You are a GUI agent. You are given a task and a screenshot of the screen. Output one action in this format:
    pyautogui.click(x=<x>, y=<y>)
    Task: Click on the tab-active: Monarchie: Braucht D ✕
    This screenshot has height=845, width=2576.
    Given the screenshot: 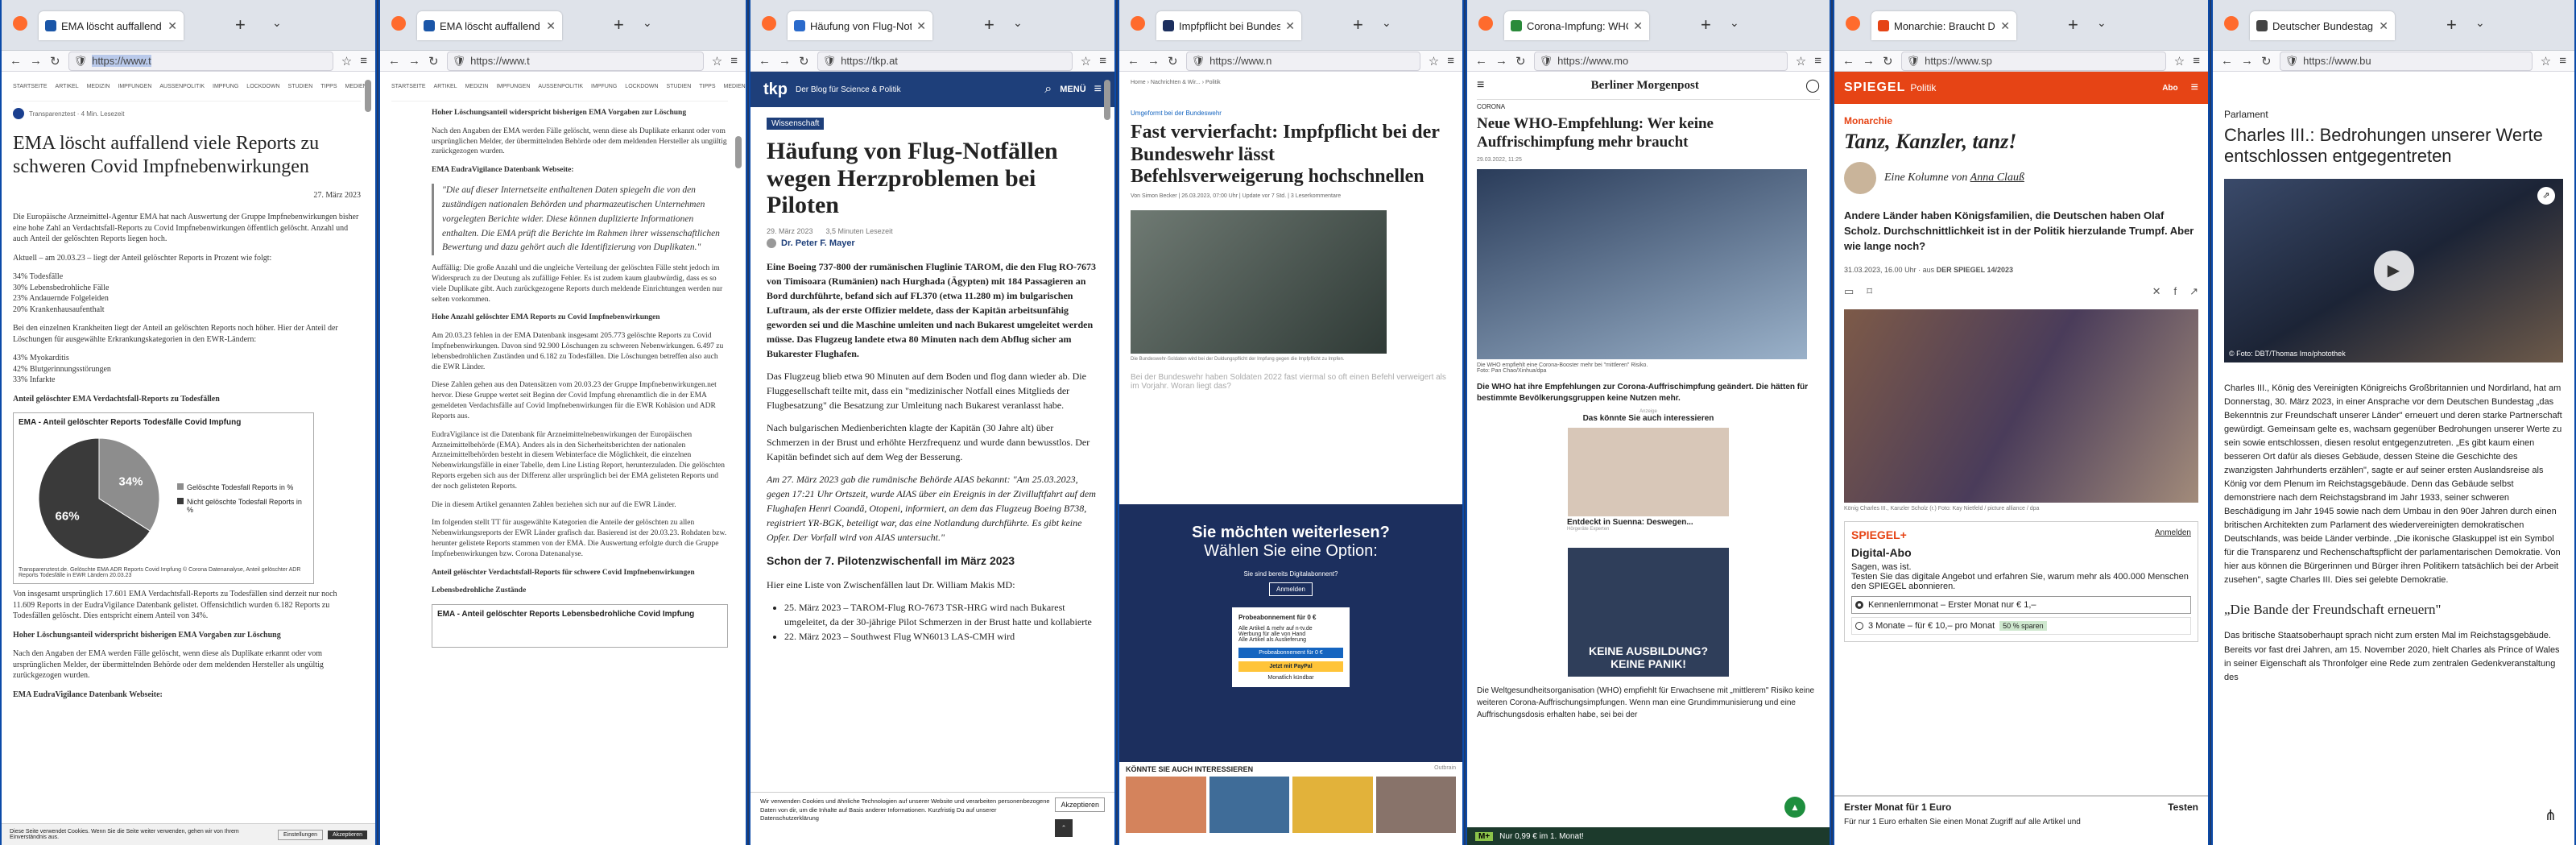 What is the action you would take?
    pyautogui.click(x=1944, y=25)
    